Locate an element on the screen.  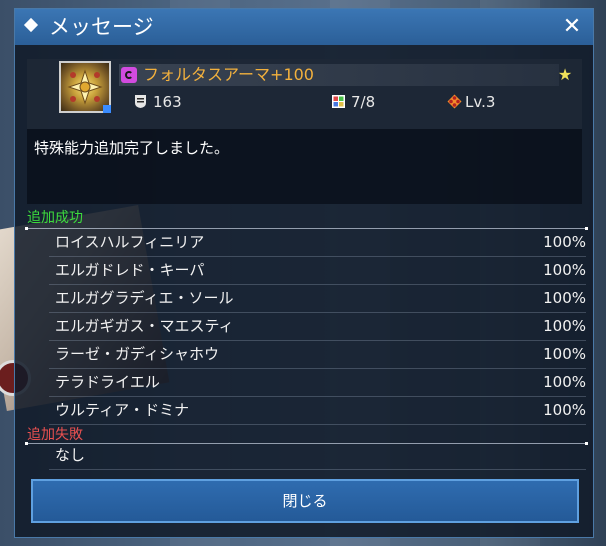
success-row: エルガグラディエ・ソール 100% is located at coordinates (317, 299).